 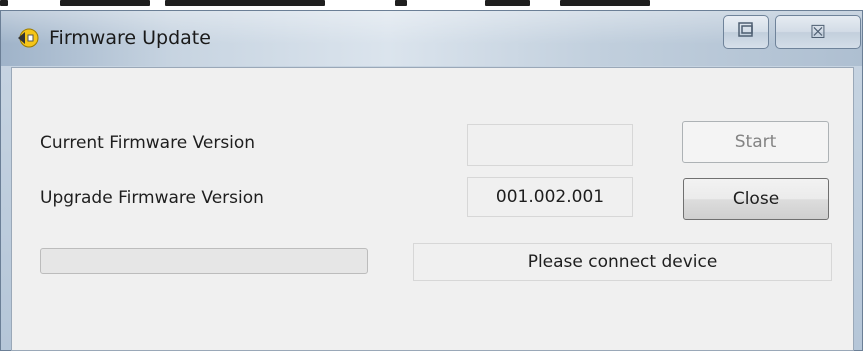 I want to click on upgrade-version-label: Upgrade Firmware Version, so click(x=152, y=198).